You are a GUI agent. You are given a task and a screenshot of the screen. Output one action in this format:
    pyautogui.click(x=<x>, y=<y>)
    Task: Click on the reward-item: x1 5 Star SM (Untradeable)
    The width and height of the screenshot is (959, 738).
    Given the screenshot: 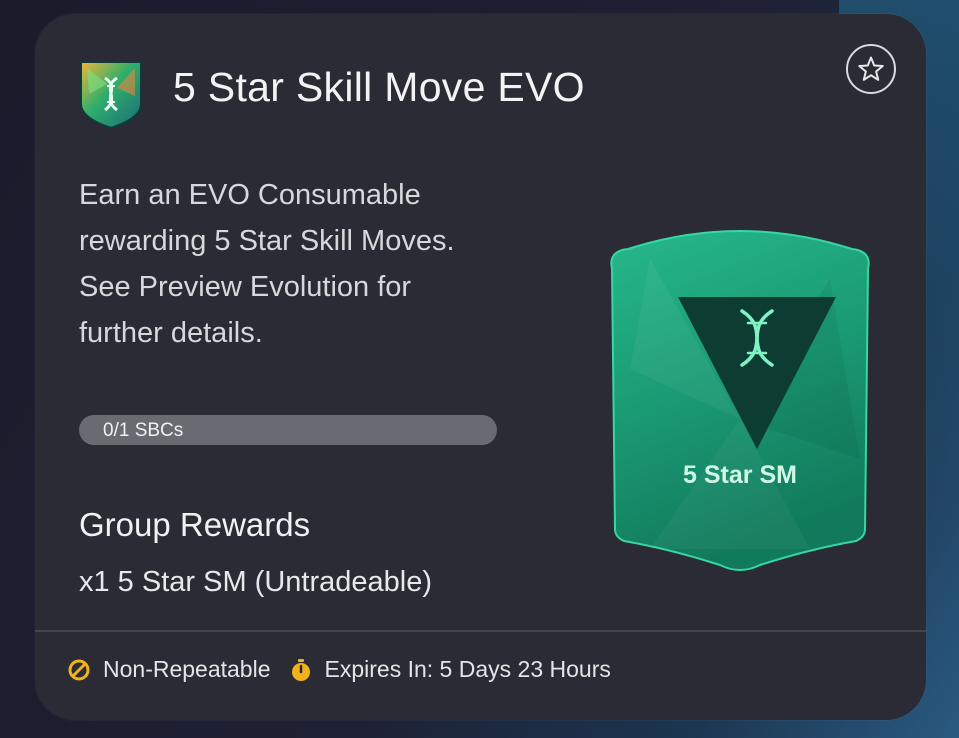 What is the action you would take?
    pyautogui.click(x=255, y=582)
    